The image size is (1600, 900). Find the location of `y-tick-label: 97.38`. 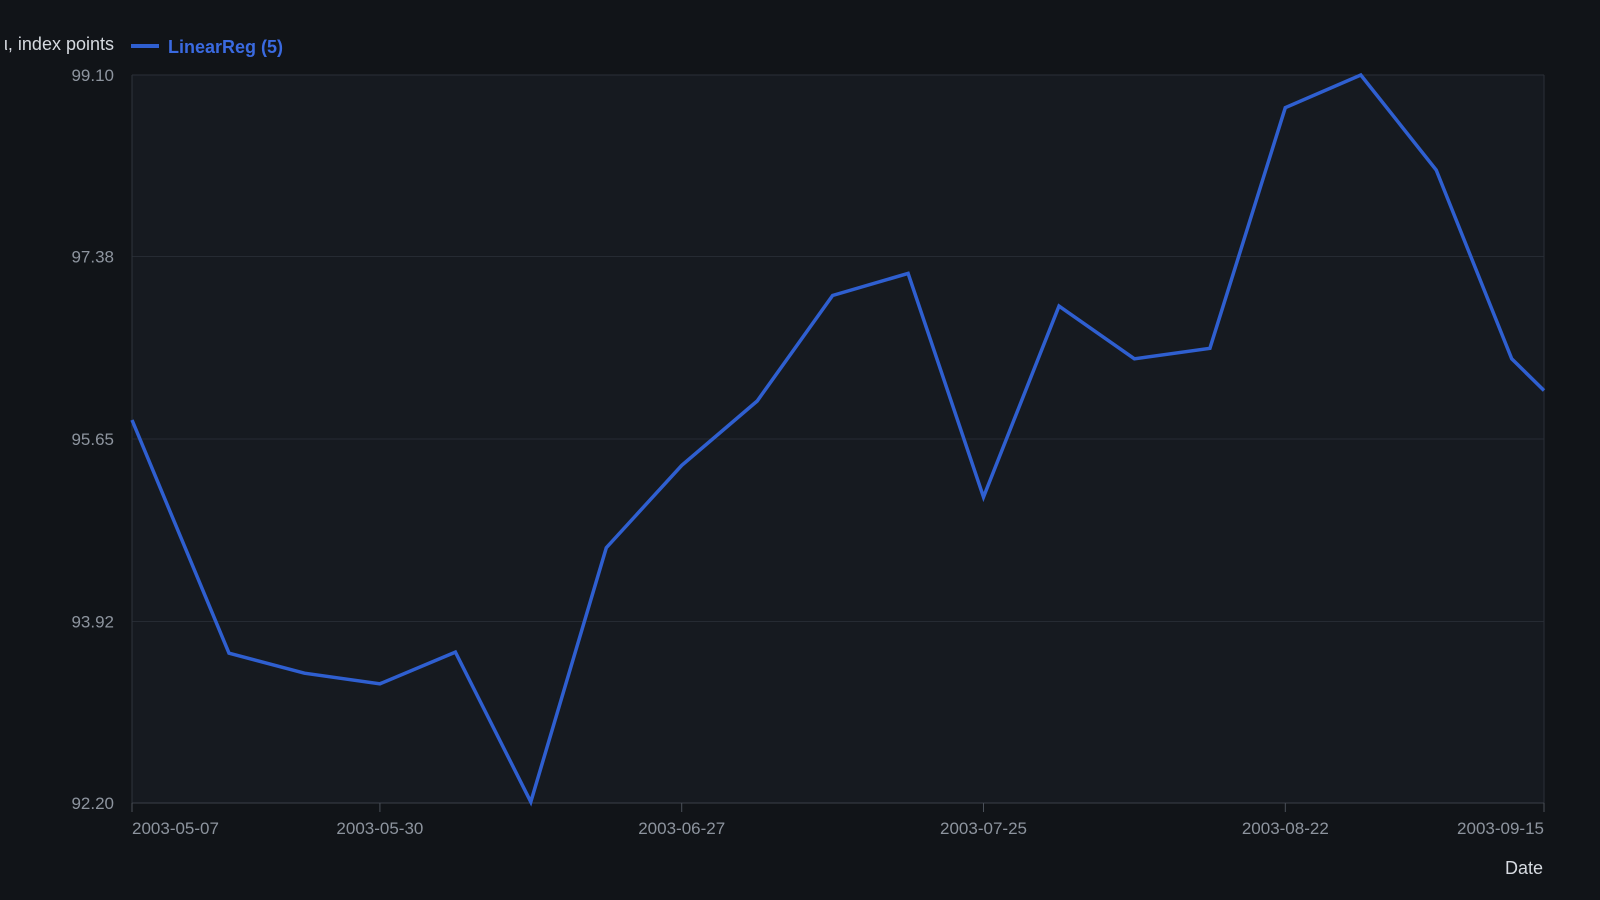

y-tick-label: 97.38 is located at coordinates (92, 256).